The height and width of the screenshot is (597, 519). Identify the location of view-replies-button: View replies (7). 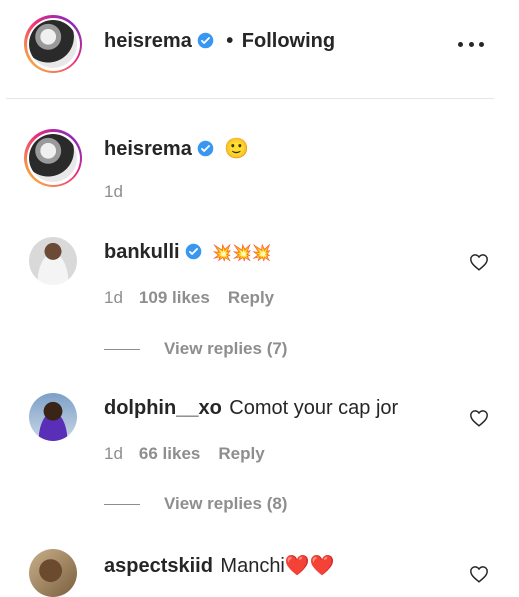
(195, 349).